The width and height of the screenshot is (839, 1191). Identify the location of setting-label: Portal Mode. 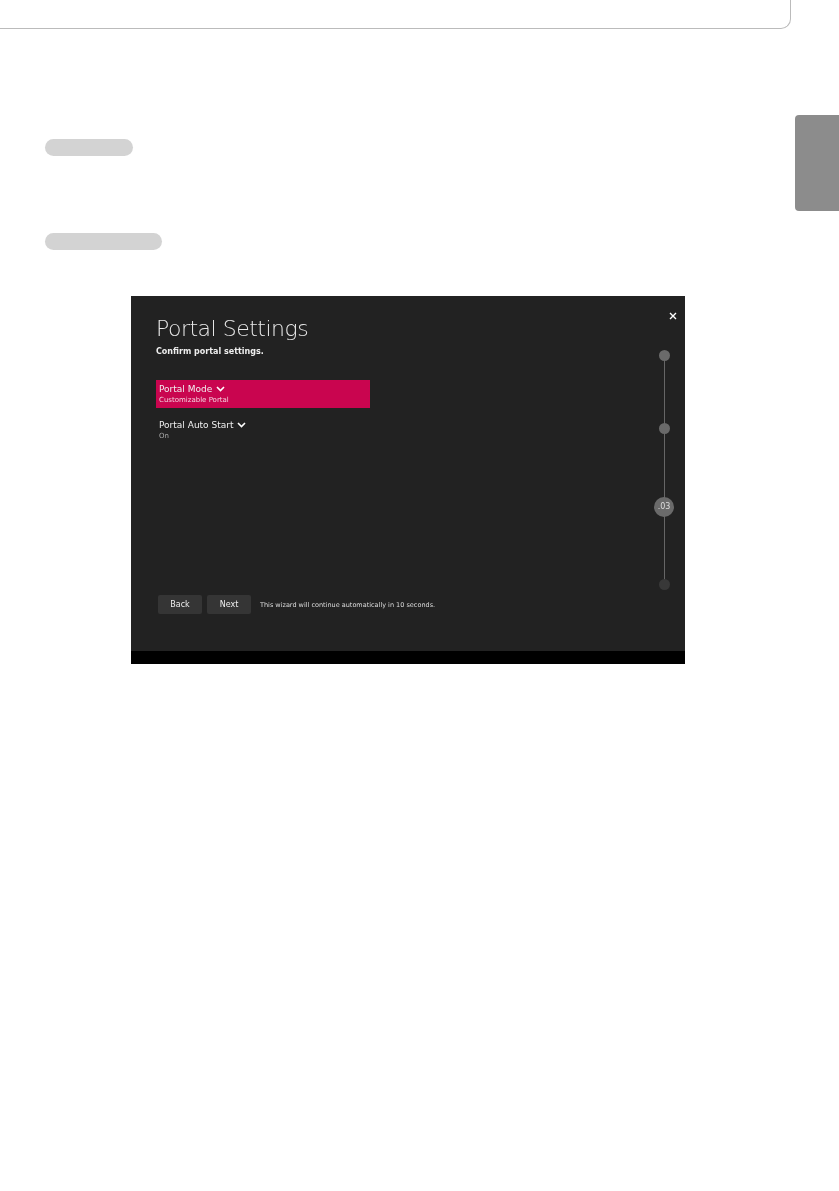
(186, 389).